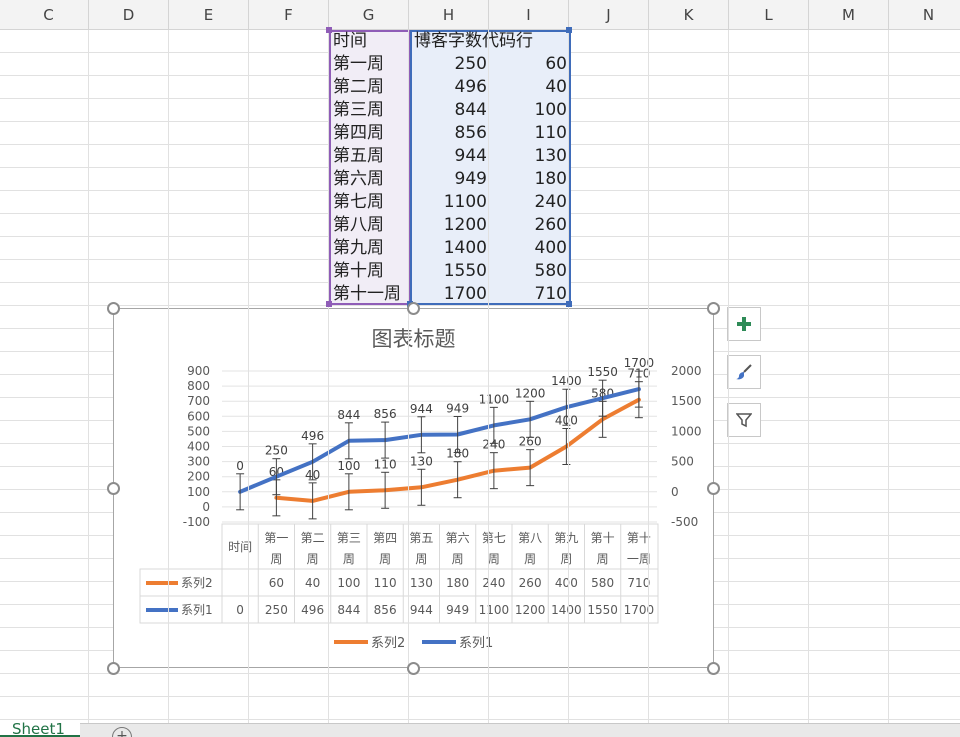  I want to click on column-header-i: I, so click(529, 15).